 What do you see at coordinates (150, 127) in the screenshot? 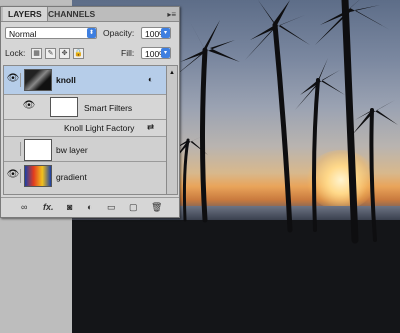
I see `filter-options-icon: ⇄` at bounding box center [150, 127].